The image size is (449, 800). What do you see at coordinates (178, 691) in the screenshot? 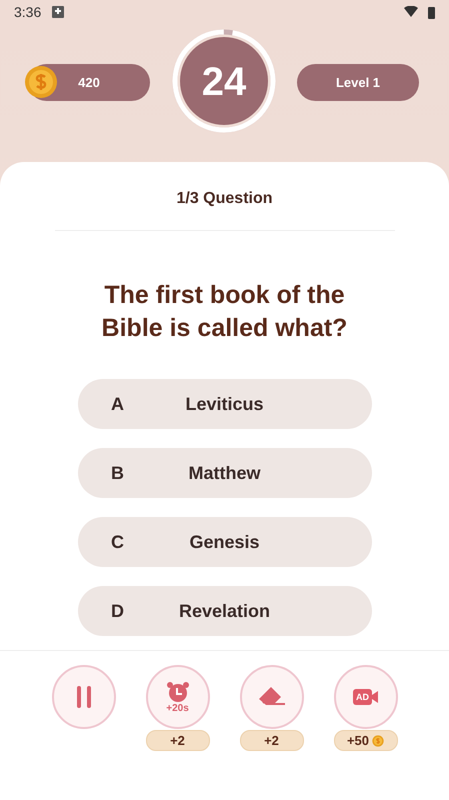
I see `alarm-clock-icon` at bounding box center [178, 691].